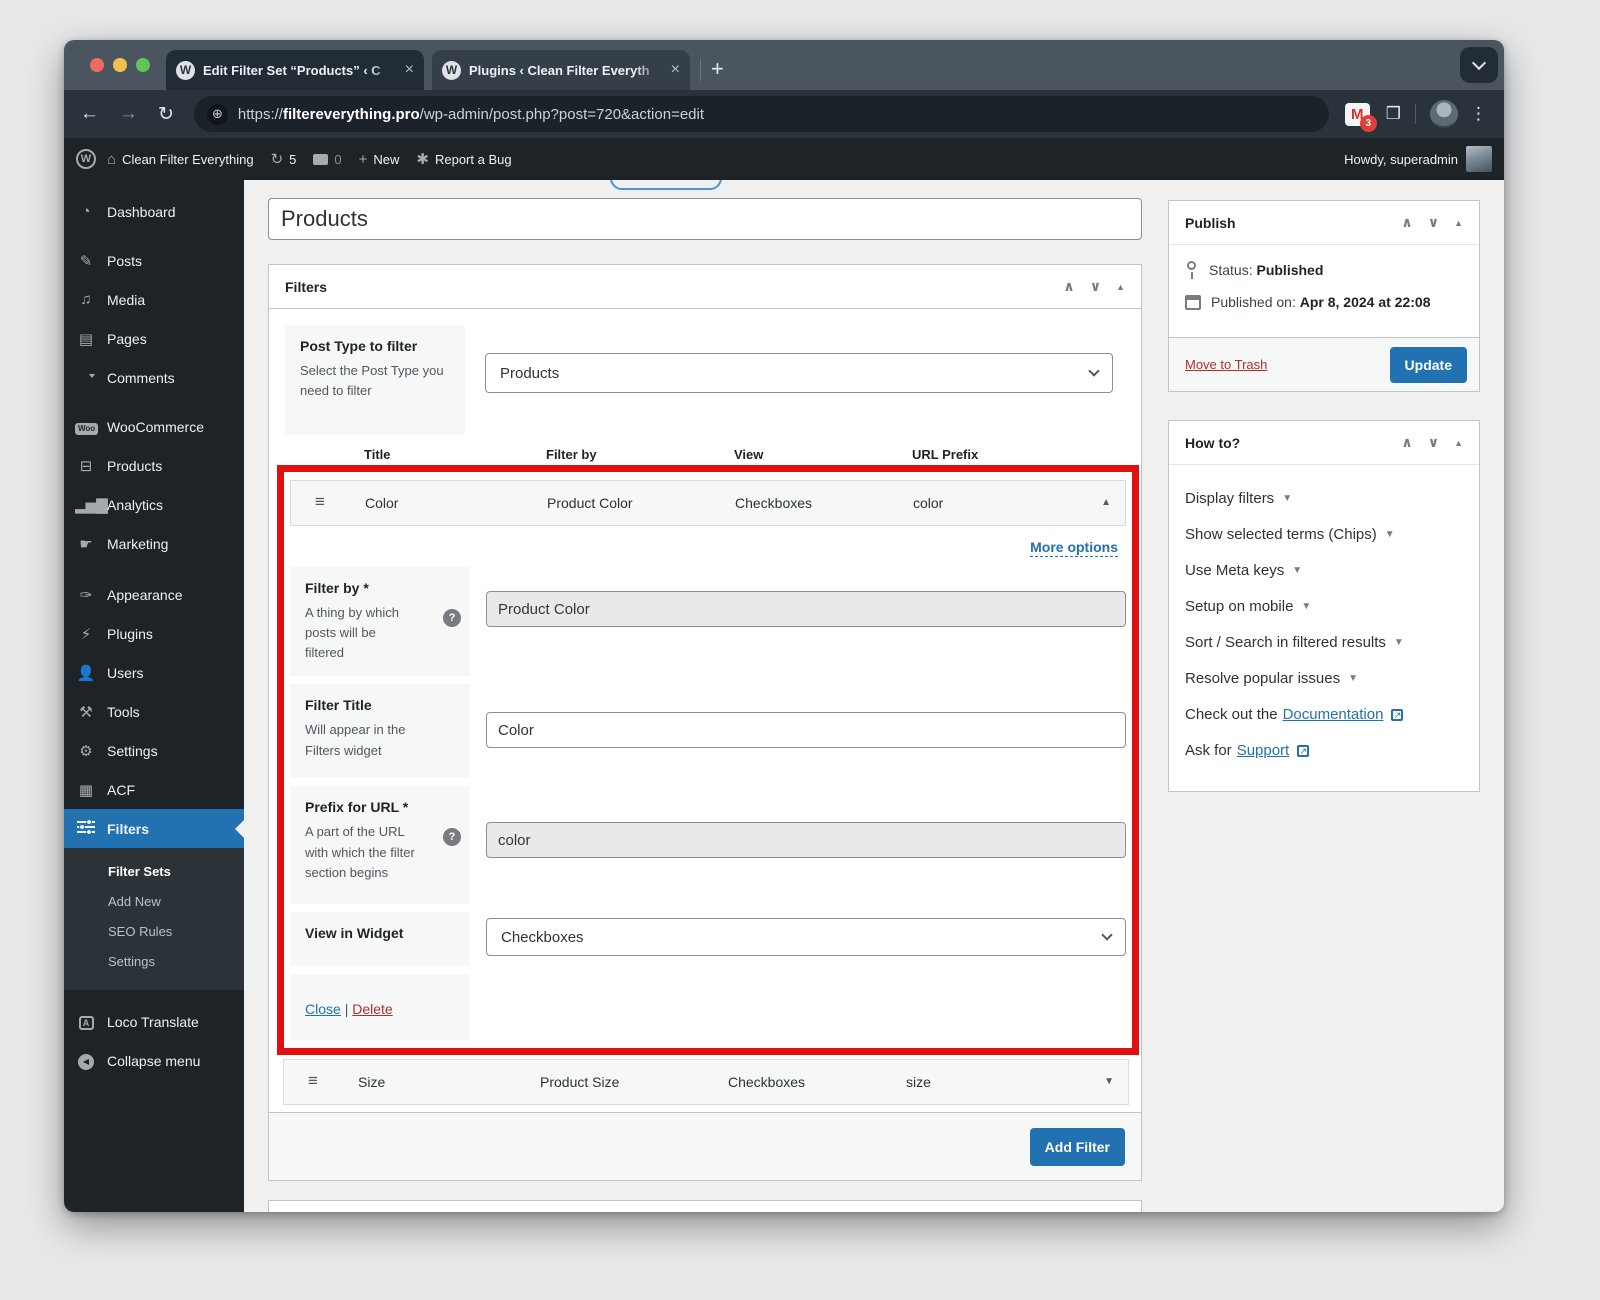 This screenshot has height=1300, width=1600. What do you see at coordinates (154, 338) in the screenshot?
I see `sidebar-item-pages: ▤ Pages` at bounding box center [154, 338].